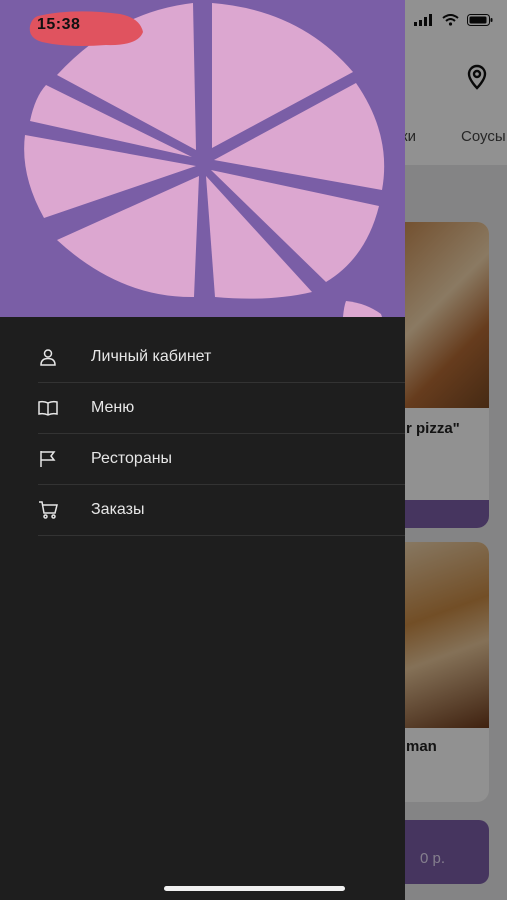 This screenshot has width=507, height=900. Describe the element at coordinates (221, 510) in the screenshot. I see `menu-item-orders: Заказы` at that location.